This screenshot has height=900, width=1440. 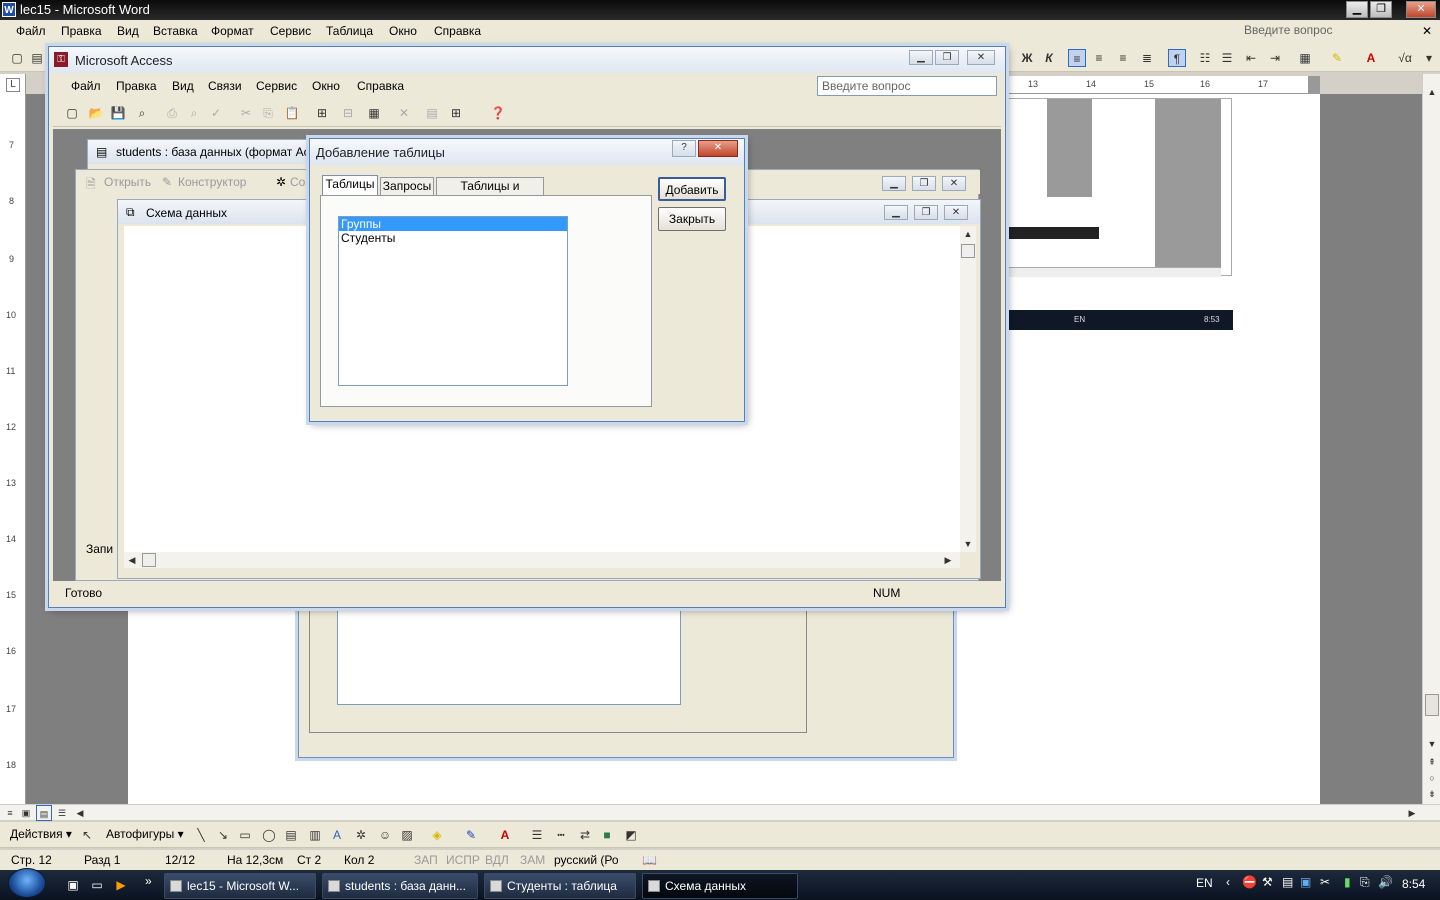 What do you see at coordinates (404, 113) in the screenshot?
I see `access-delete-icon: ✕` at bounding box center [404, 113].